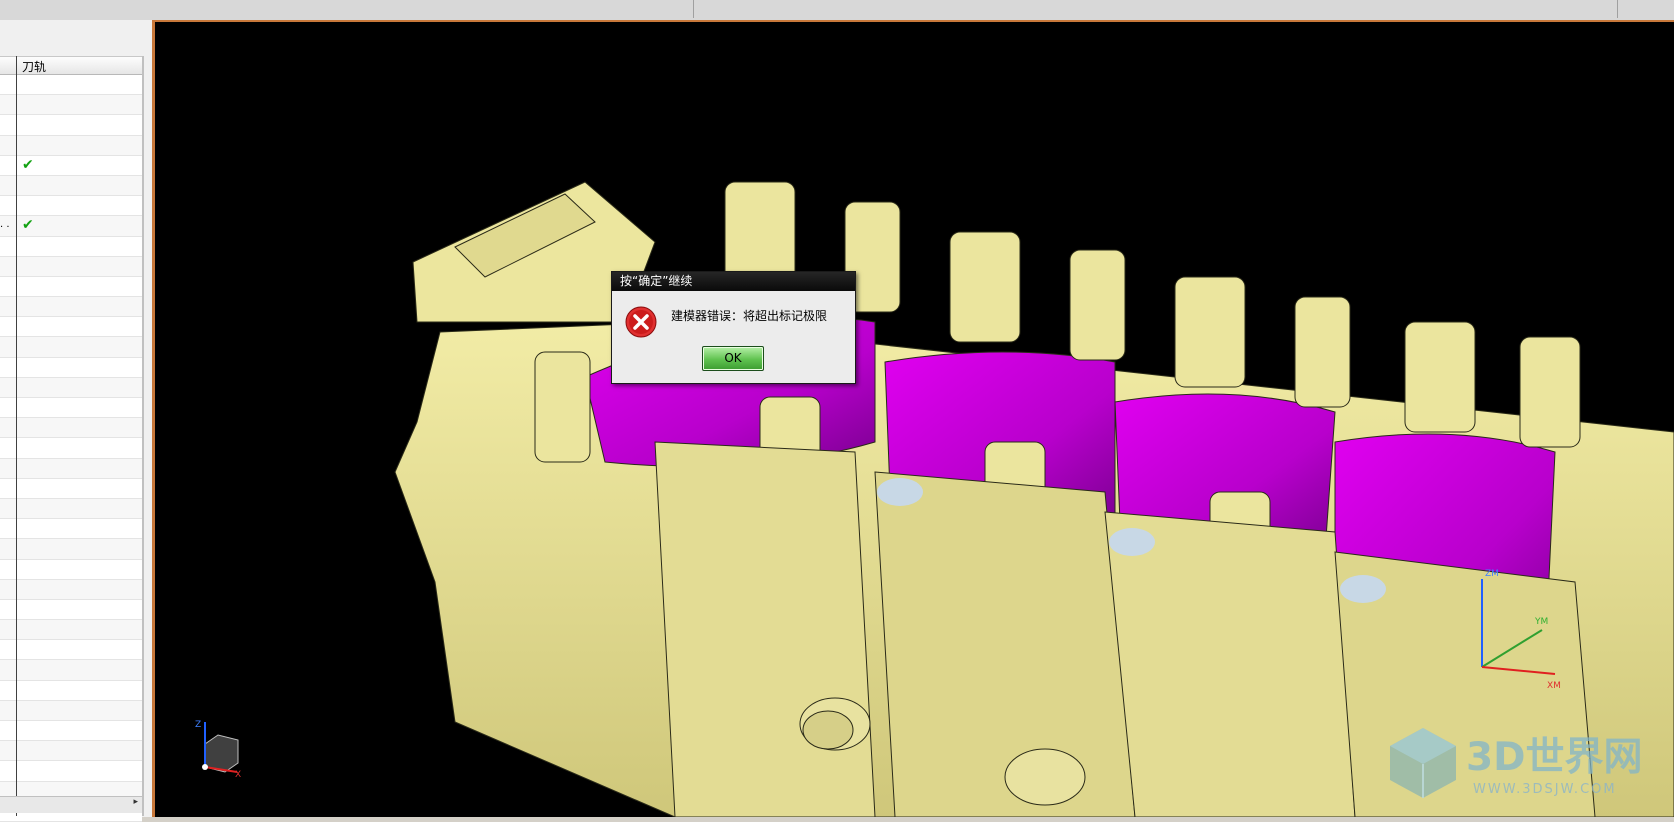 Image resolution: width=1674 pixels, height=822 pixels. I want to click on operation-navigator-panel: 刀轨 ✔ . . ✔ ▸, so click(76, 421).